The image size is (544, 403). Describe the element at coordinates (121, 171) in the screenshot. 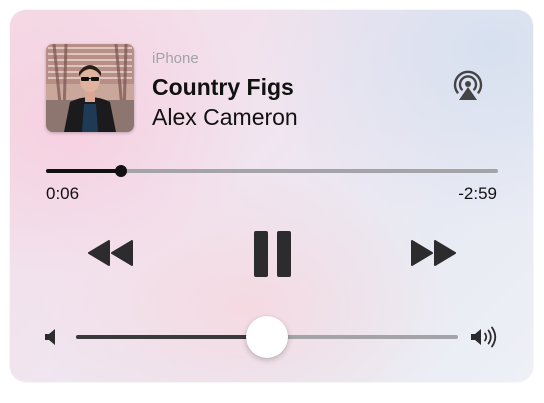

I see `playback-scrubber-knob` at that location.